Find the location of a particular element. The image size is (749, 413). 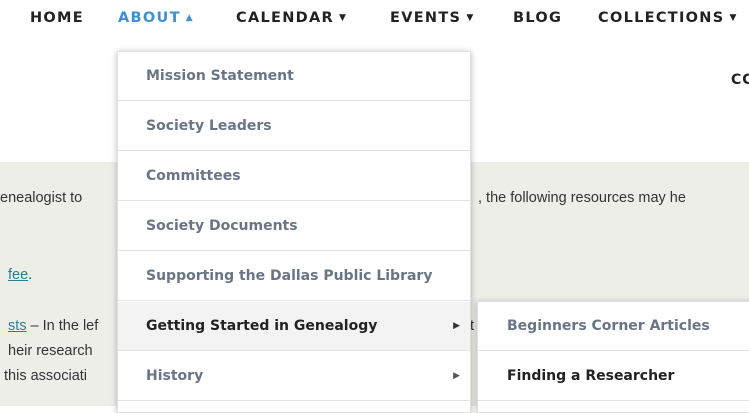

content-text: , the following resources may he is located at coordinates (582, 198).